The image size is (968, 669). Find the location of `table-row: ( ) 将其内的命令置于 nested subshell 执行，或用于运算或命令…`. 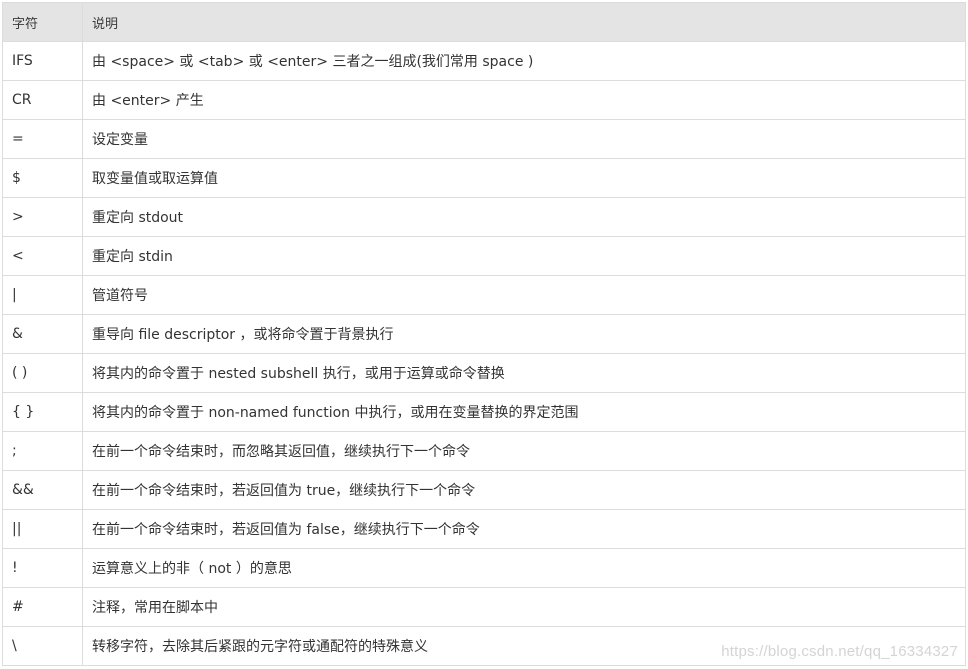

table-row: ( ) 将其内的命令置于 nested subshell 执行，或用于运算或命令… is located at coordinates (484, 373).